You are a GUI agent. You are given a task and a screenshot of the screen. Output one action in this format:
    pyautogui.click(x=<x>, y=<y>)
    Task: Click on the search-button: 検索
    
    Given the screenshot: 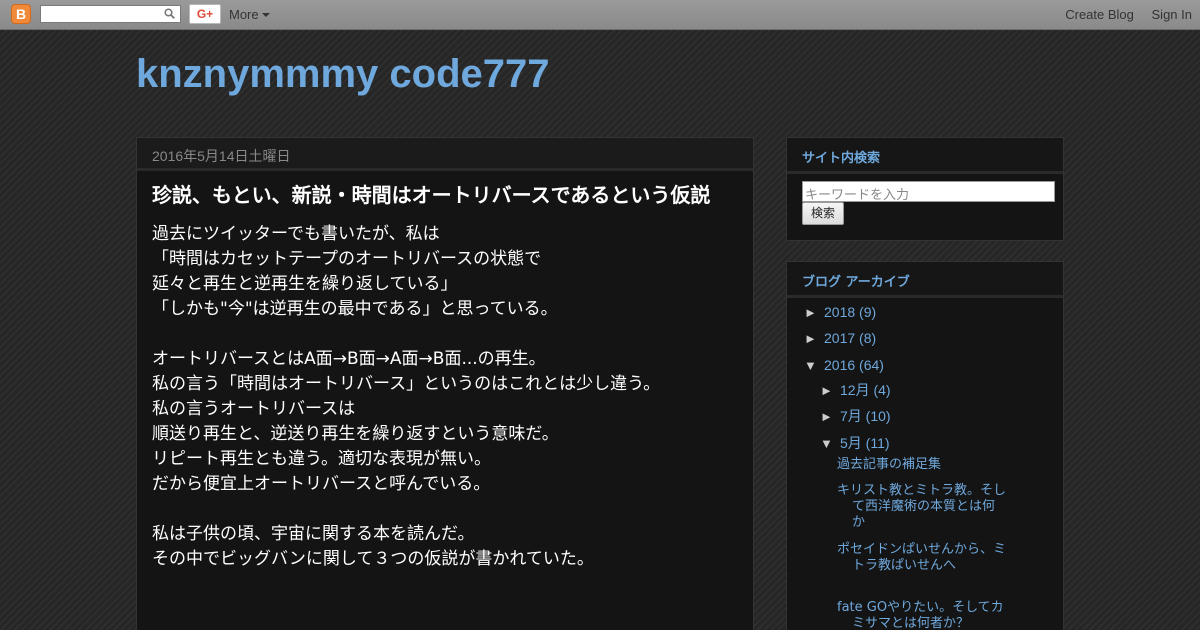 What is the action you would take?
    pyautogui.click(x=823, y=213)
    